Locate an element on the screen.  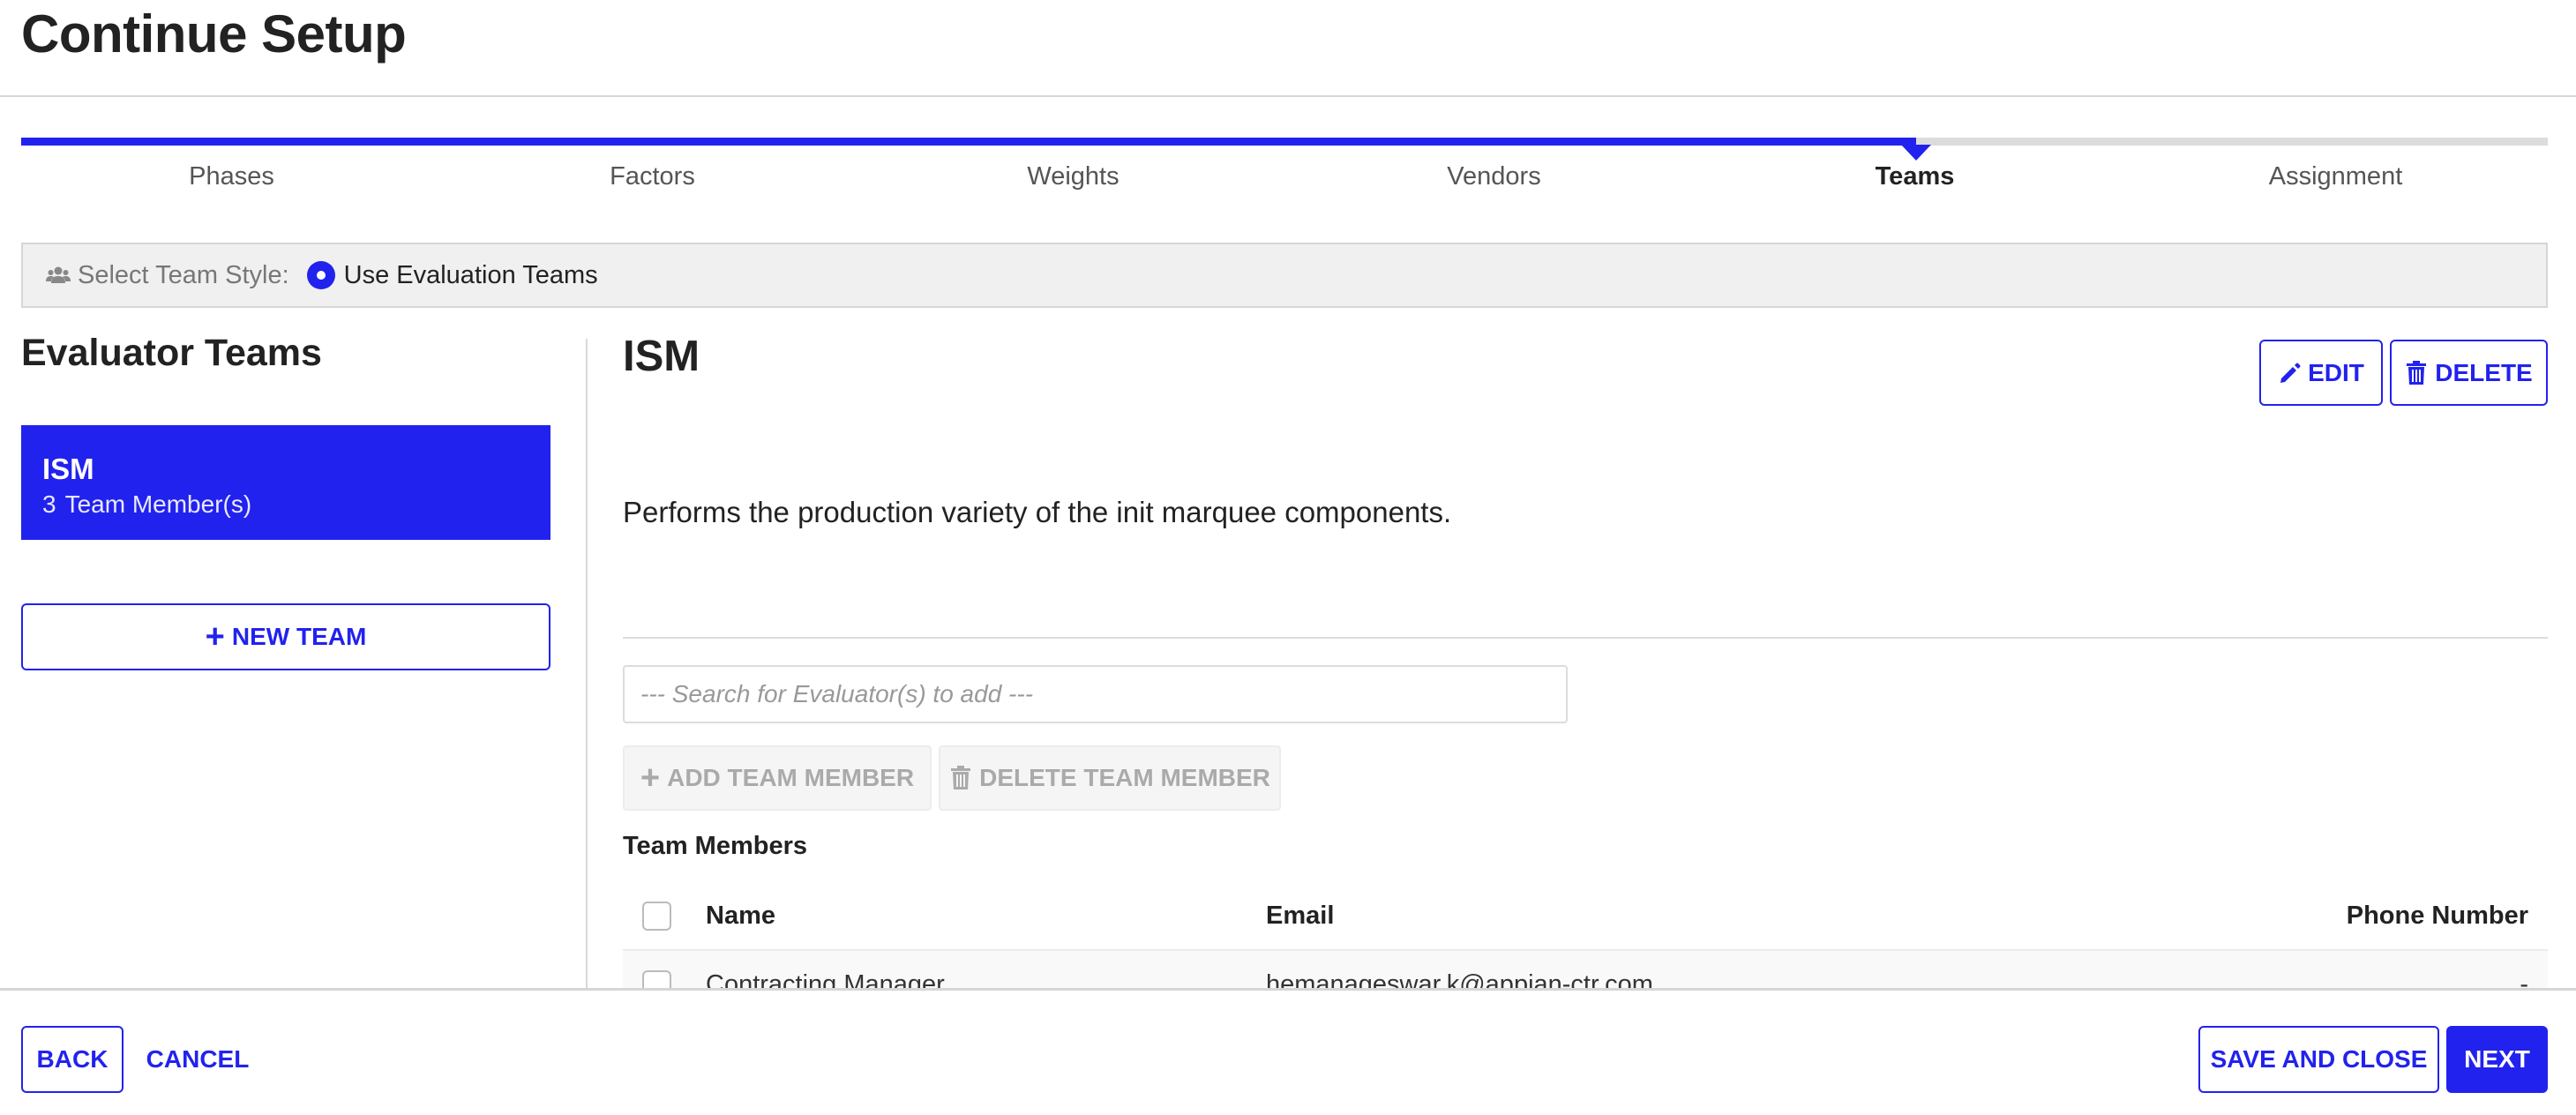
cancel-button: CANCEL is located at coordinates (197, 1059).